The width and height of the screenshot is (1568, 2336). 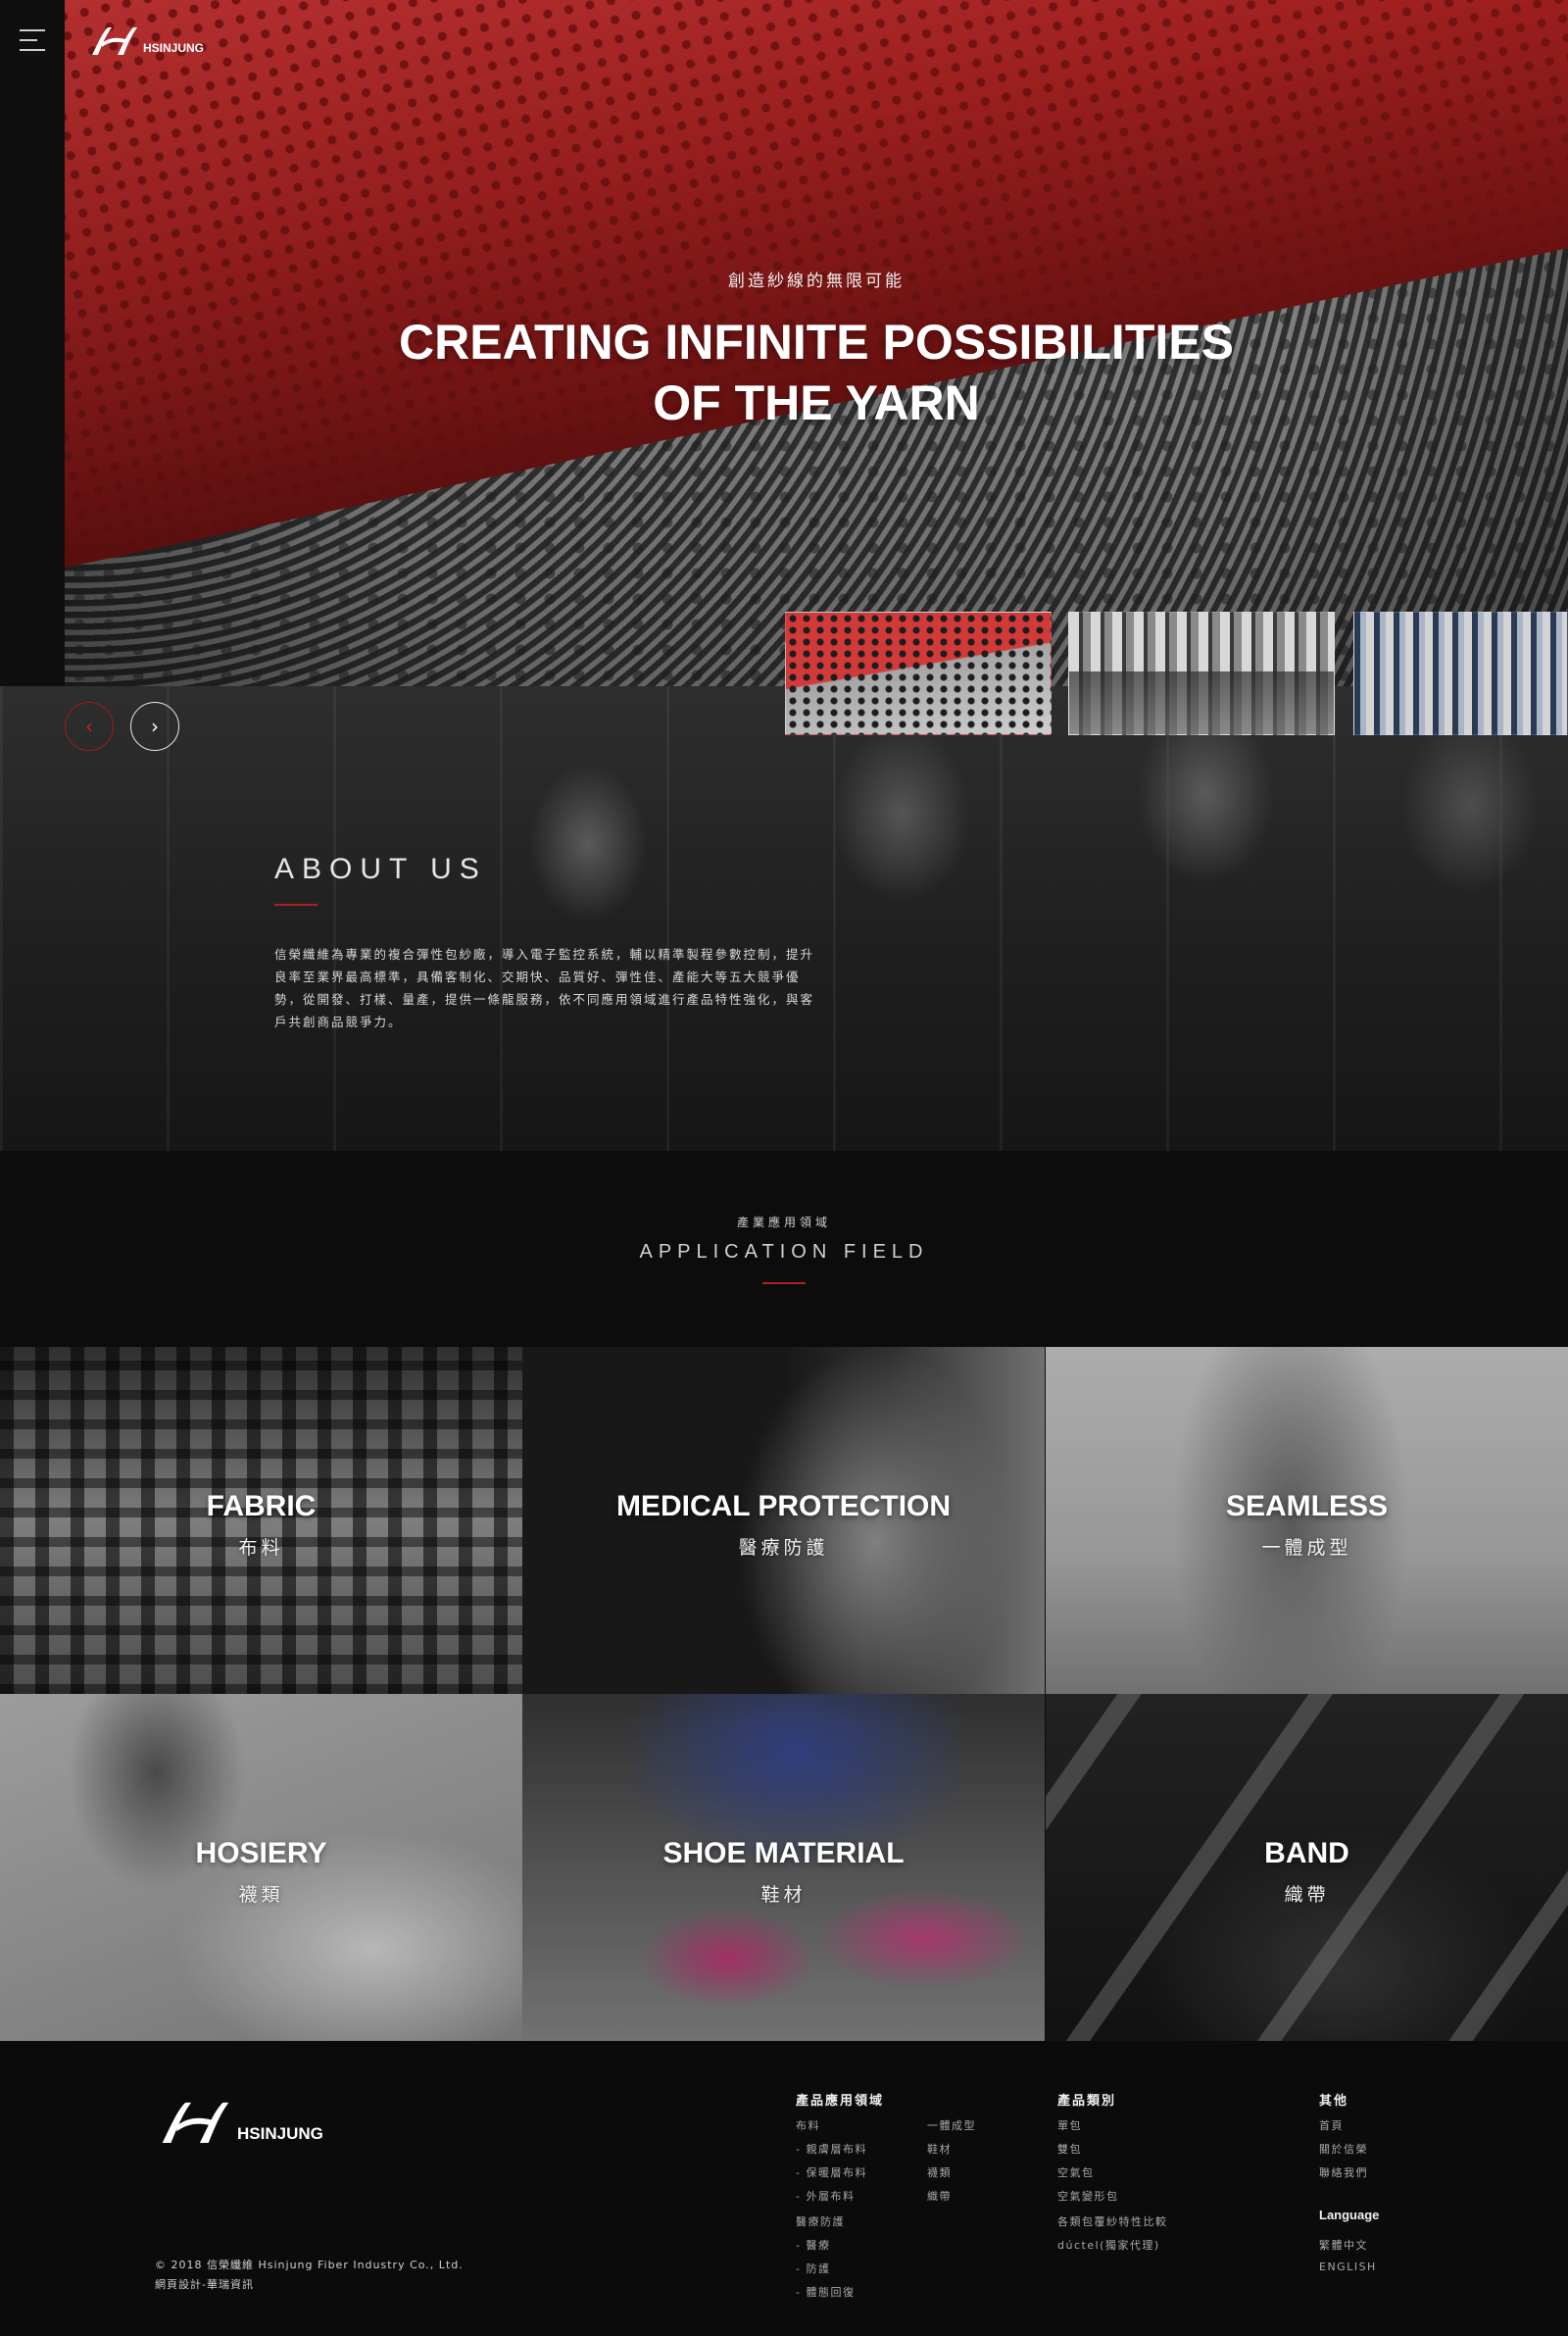 I want to click on language-option: 繁體中文, so click(x=1343, y=2245).